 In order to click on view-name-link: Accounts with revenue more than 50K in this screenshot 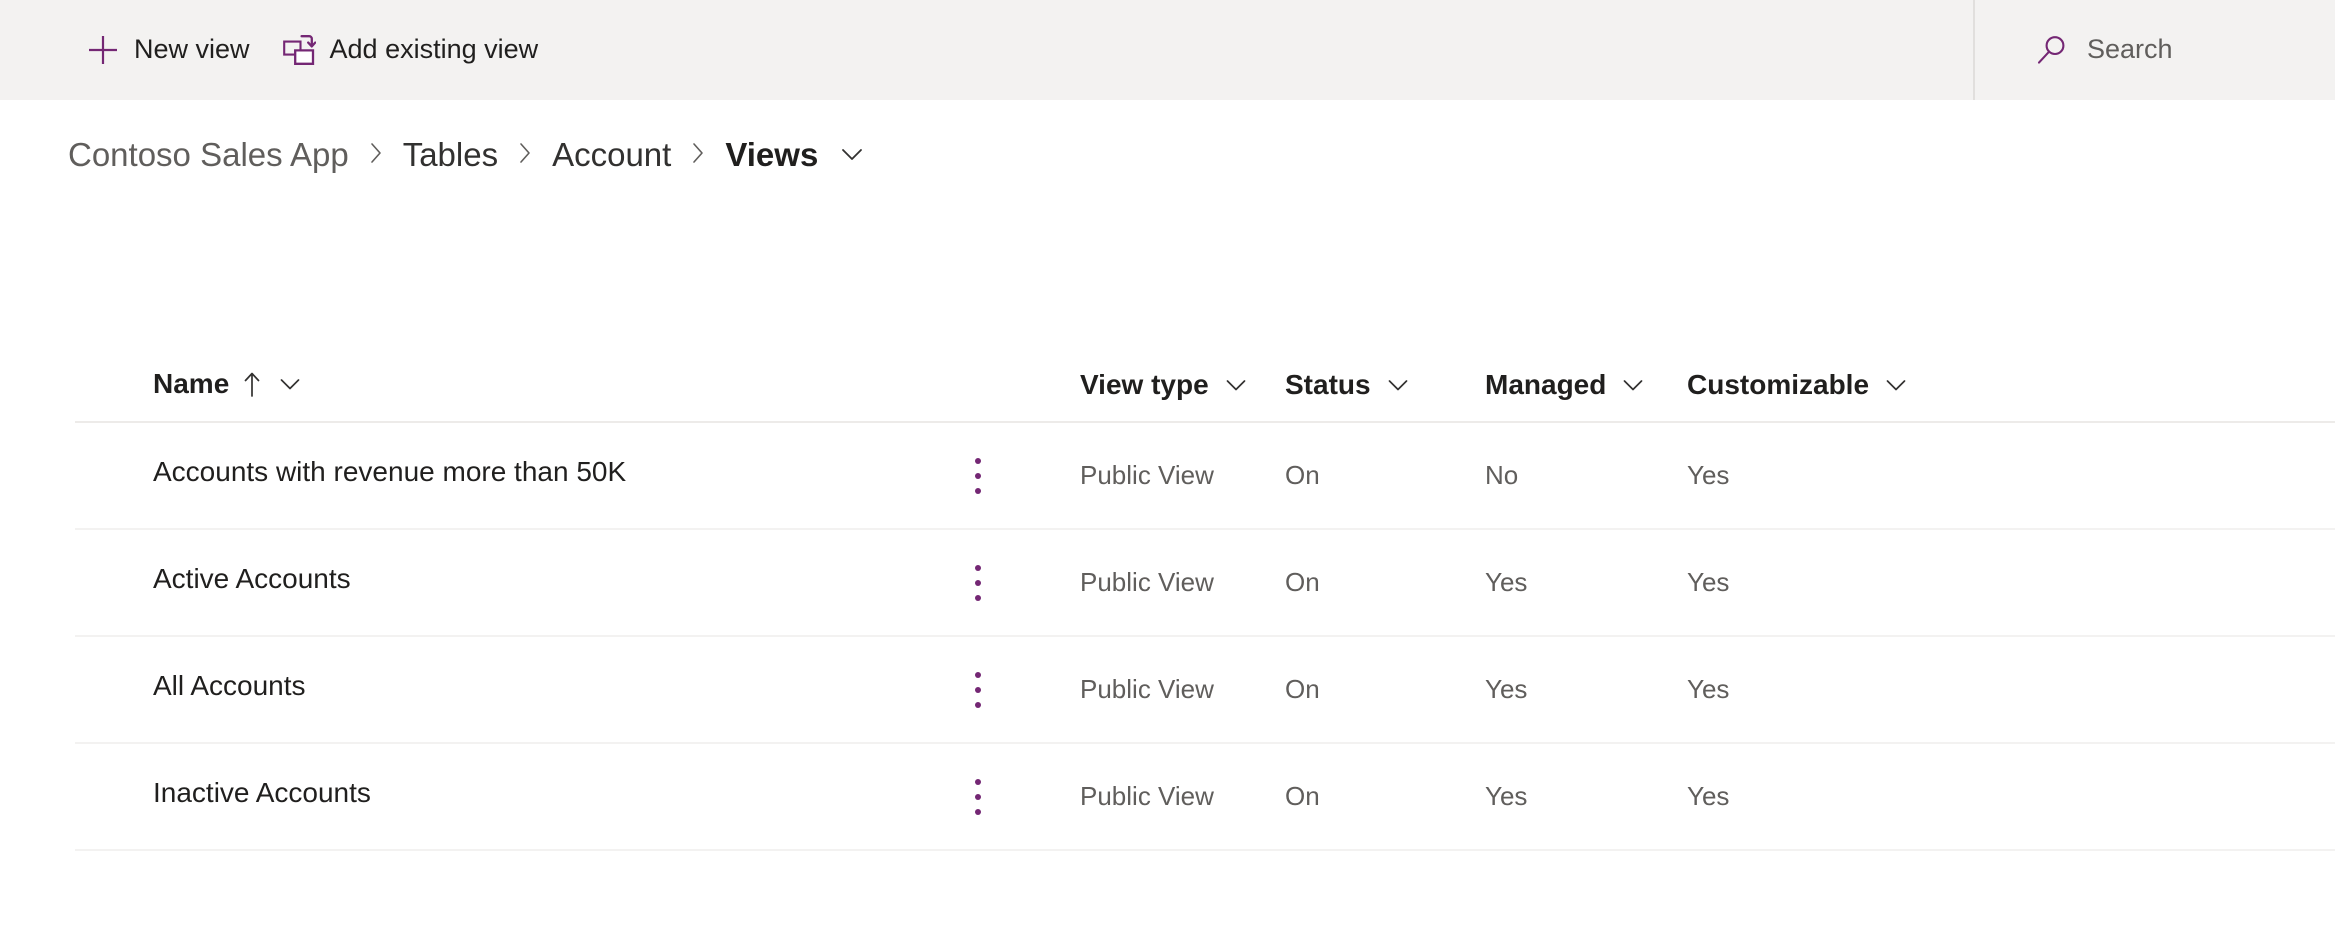, I will do `click(389, 471)`.